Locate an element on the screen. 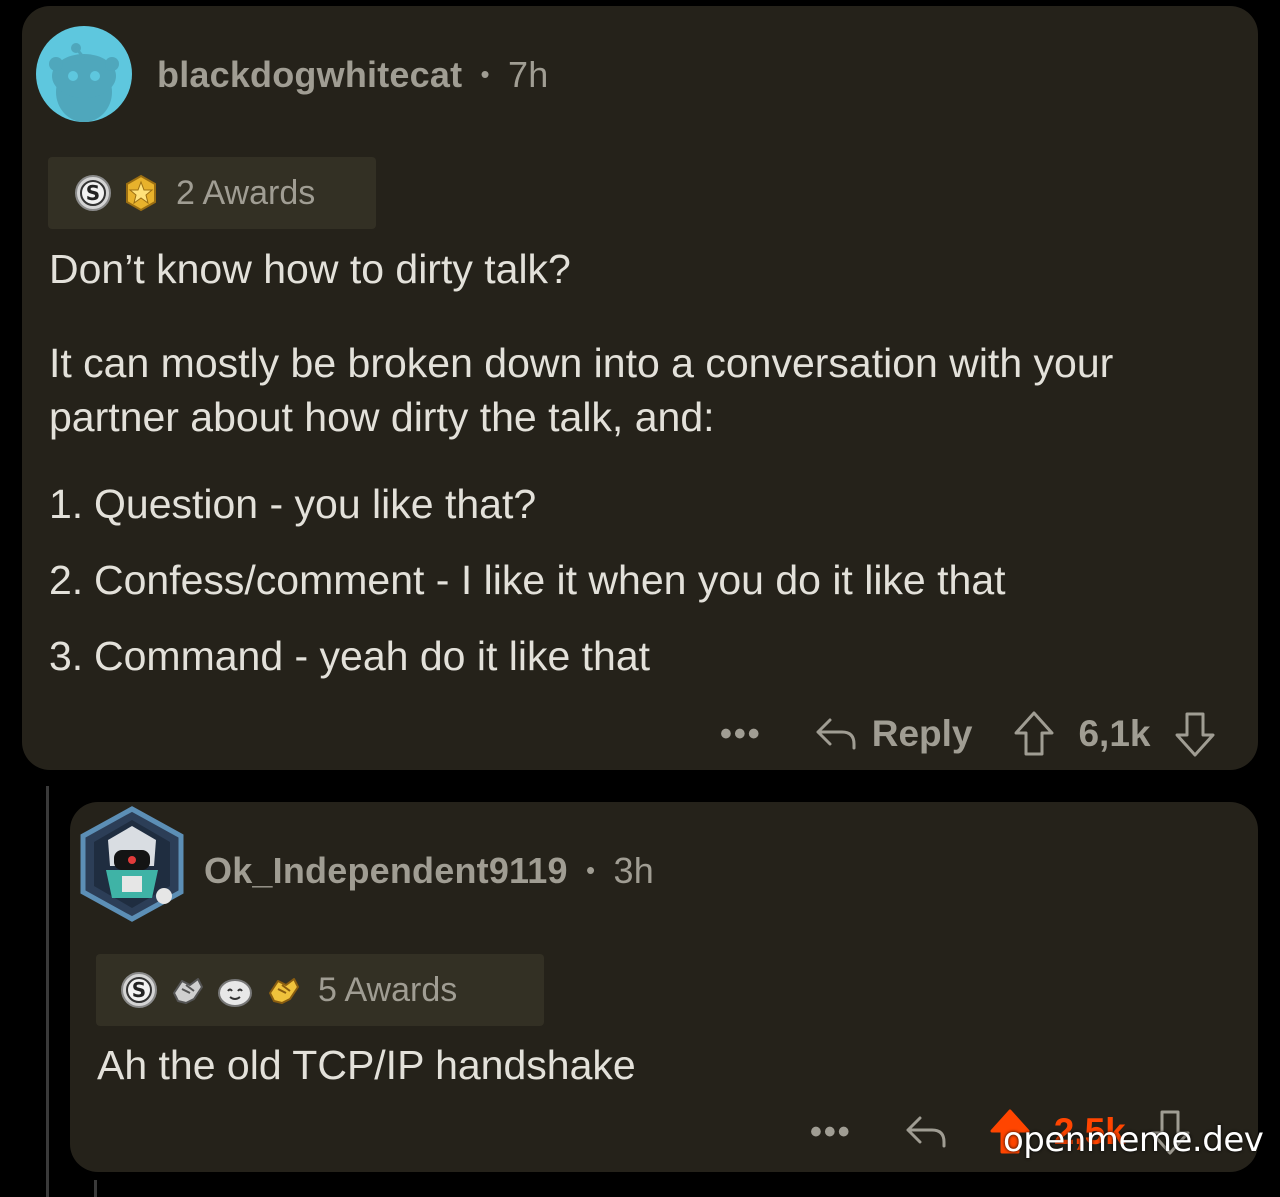 Image resolution: width=1280 pixels, height=1197 pixels. gold-handshake-award-icon is located at coordinates (284, 991).